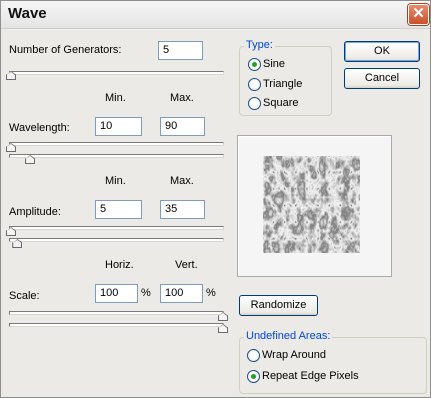 This screenshot has width=431, height=398. What do you see at coordinates (182, 126) in the screenshot?
I see `wavelength-max-input: 90` at bounding box center [182, 126].